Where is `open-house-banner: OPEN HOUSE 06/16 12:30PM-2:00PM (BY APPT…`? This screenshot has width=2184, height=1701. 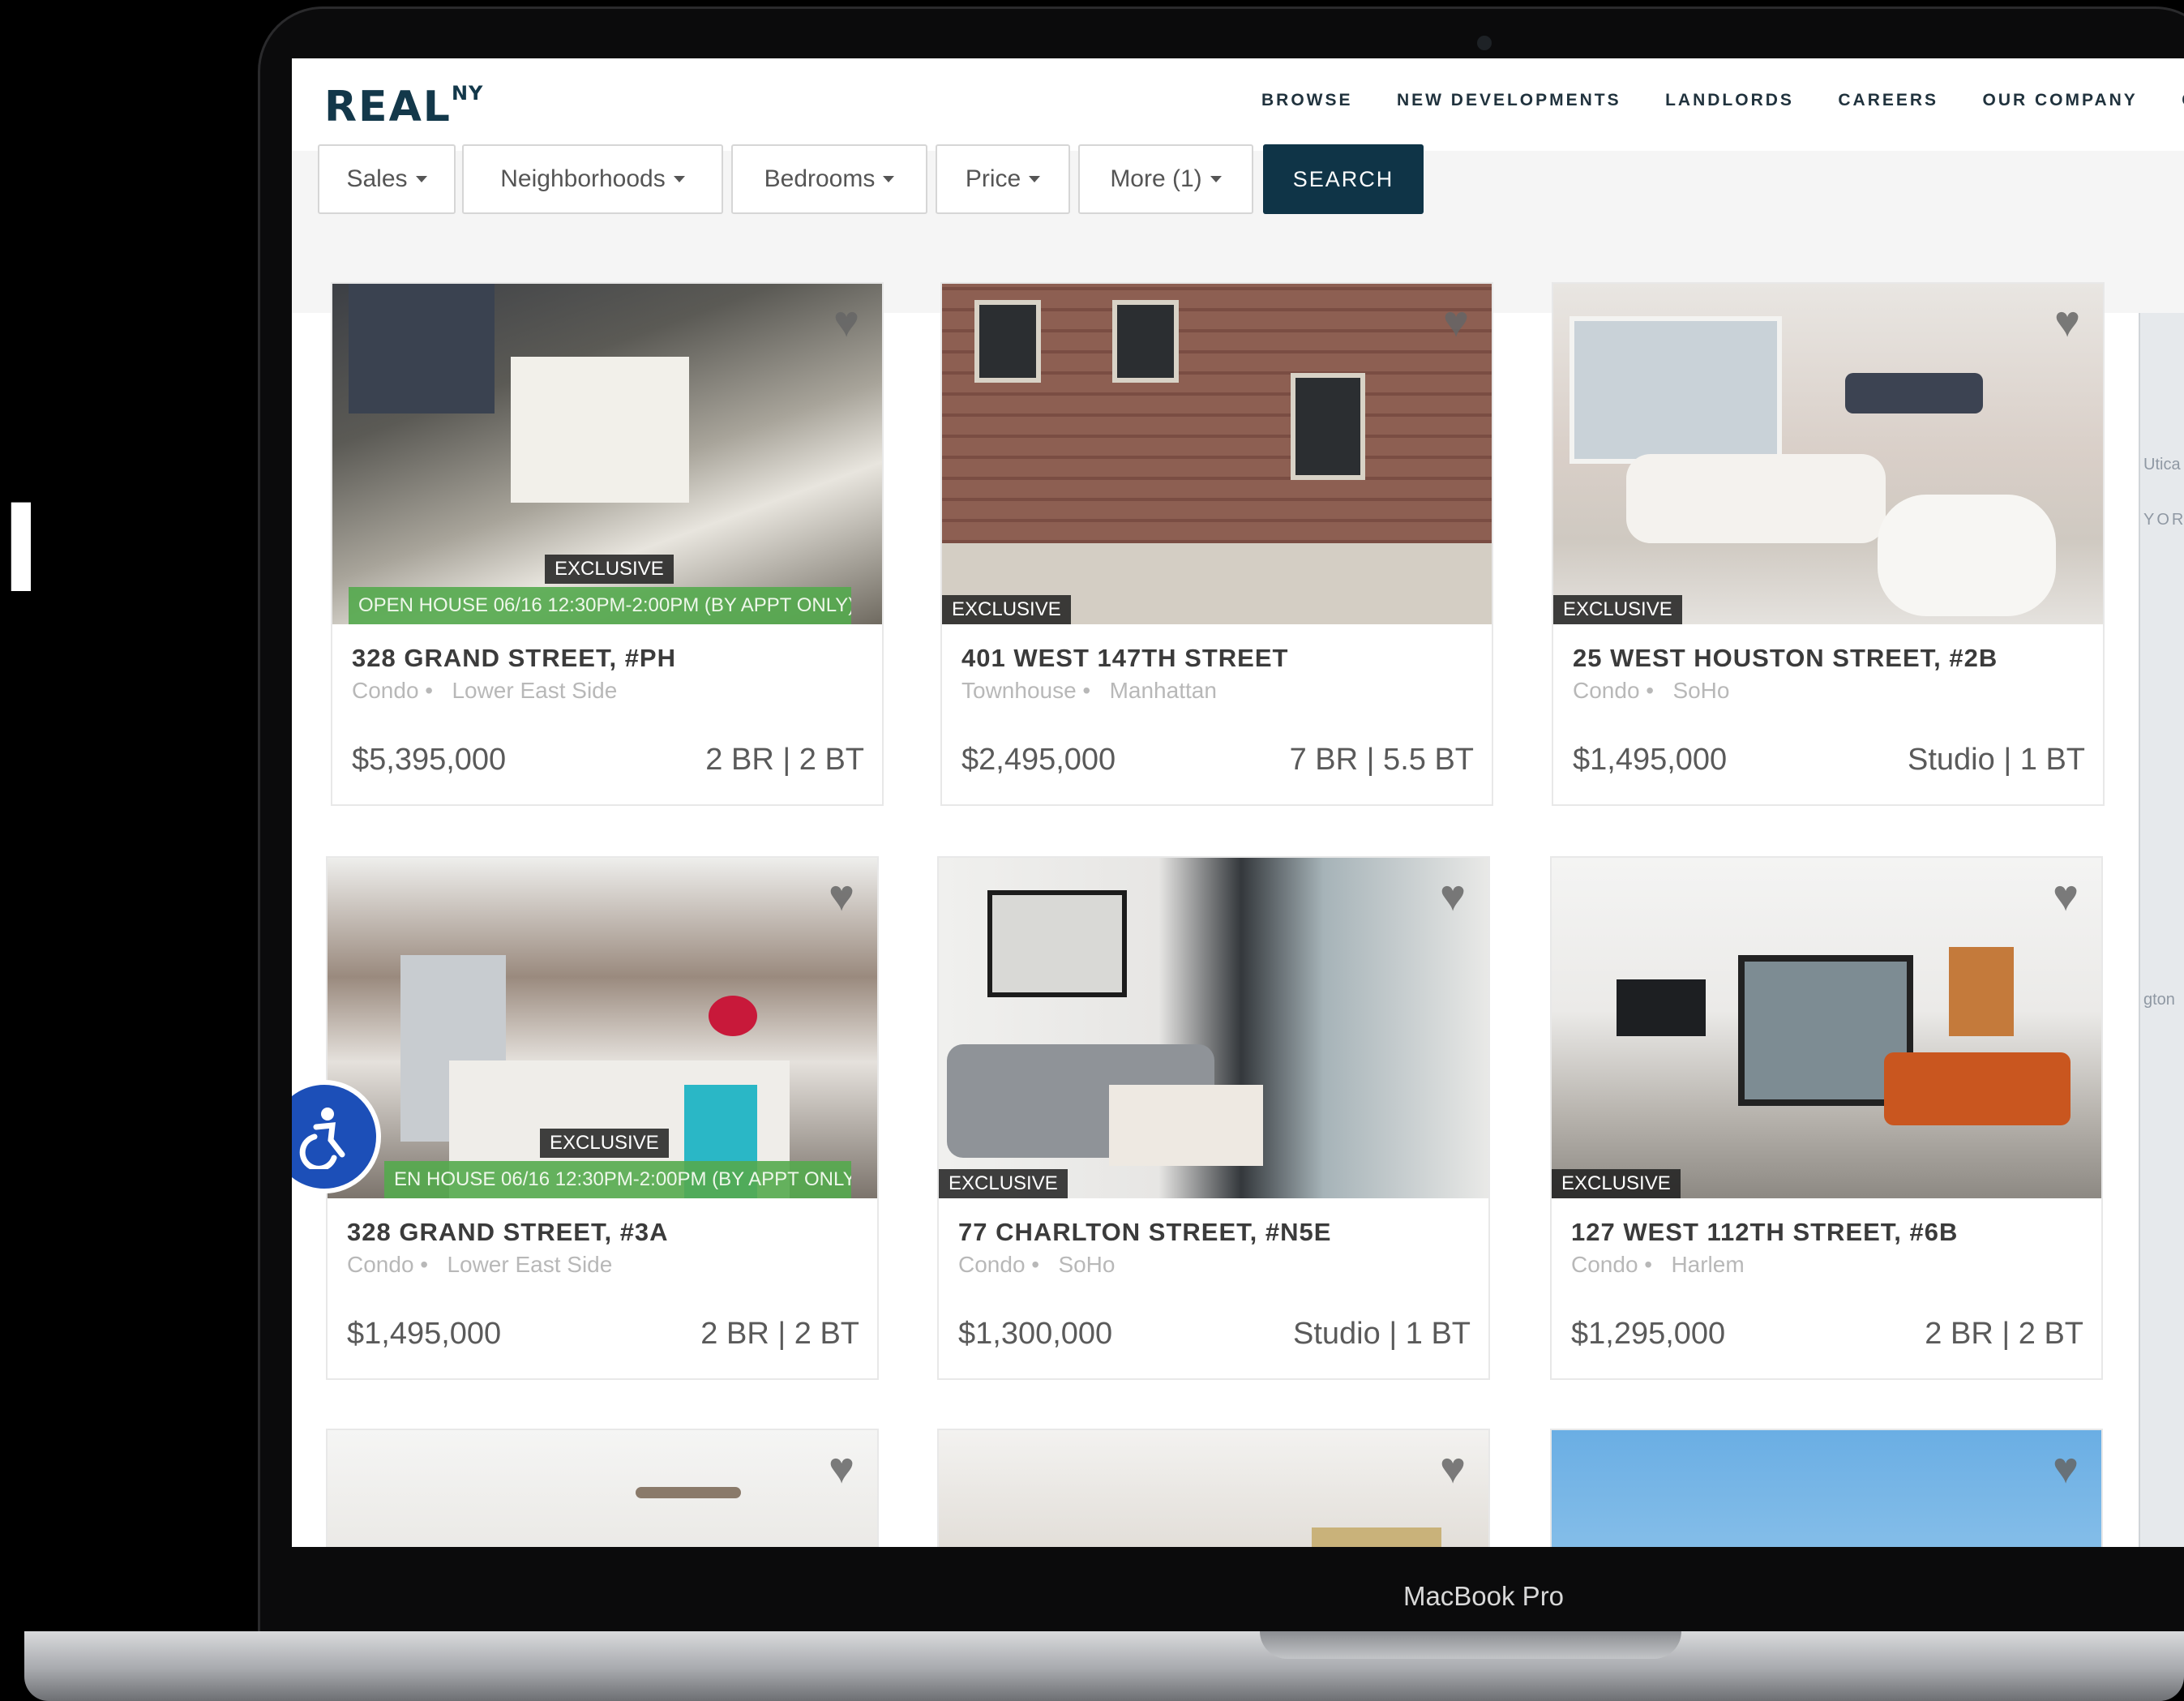
open-house-banner: OPEN HOUSE 06/16 12:30PM-2:00PM (BY APPT… is located at coordinates (600, 605).